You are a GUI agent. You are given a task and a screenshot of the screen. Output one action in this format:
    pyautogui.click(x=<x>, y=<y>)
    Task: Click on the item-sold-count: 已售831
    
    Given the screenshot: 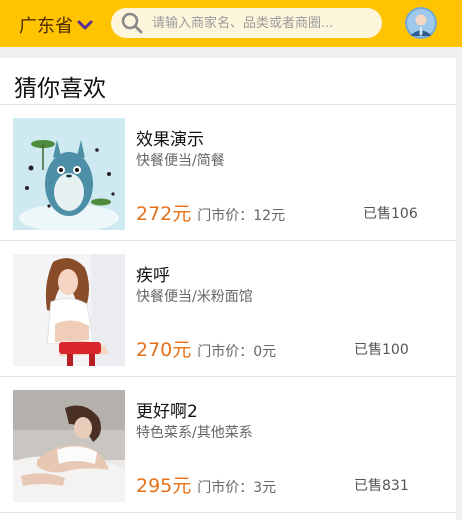 What is the action you would take?
    pyautogui.click(x=381, y=486)
    